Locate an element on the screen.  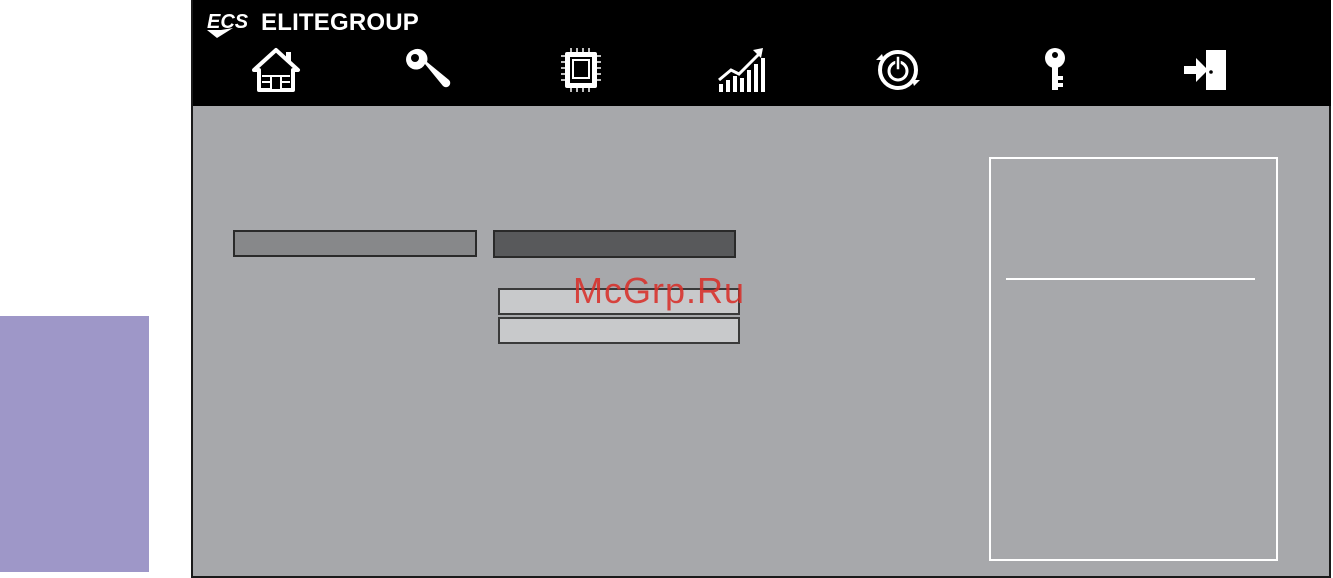
ecs-logo-mark: ECS is located at coordinates (228, 24).